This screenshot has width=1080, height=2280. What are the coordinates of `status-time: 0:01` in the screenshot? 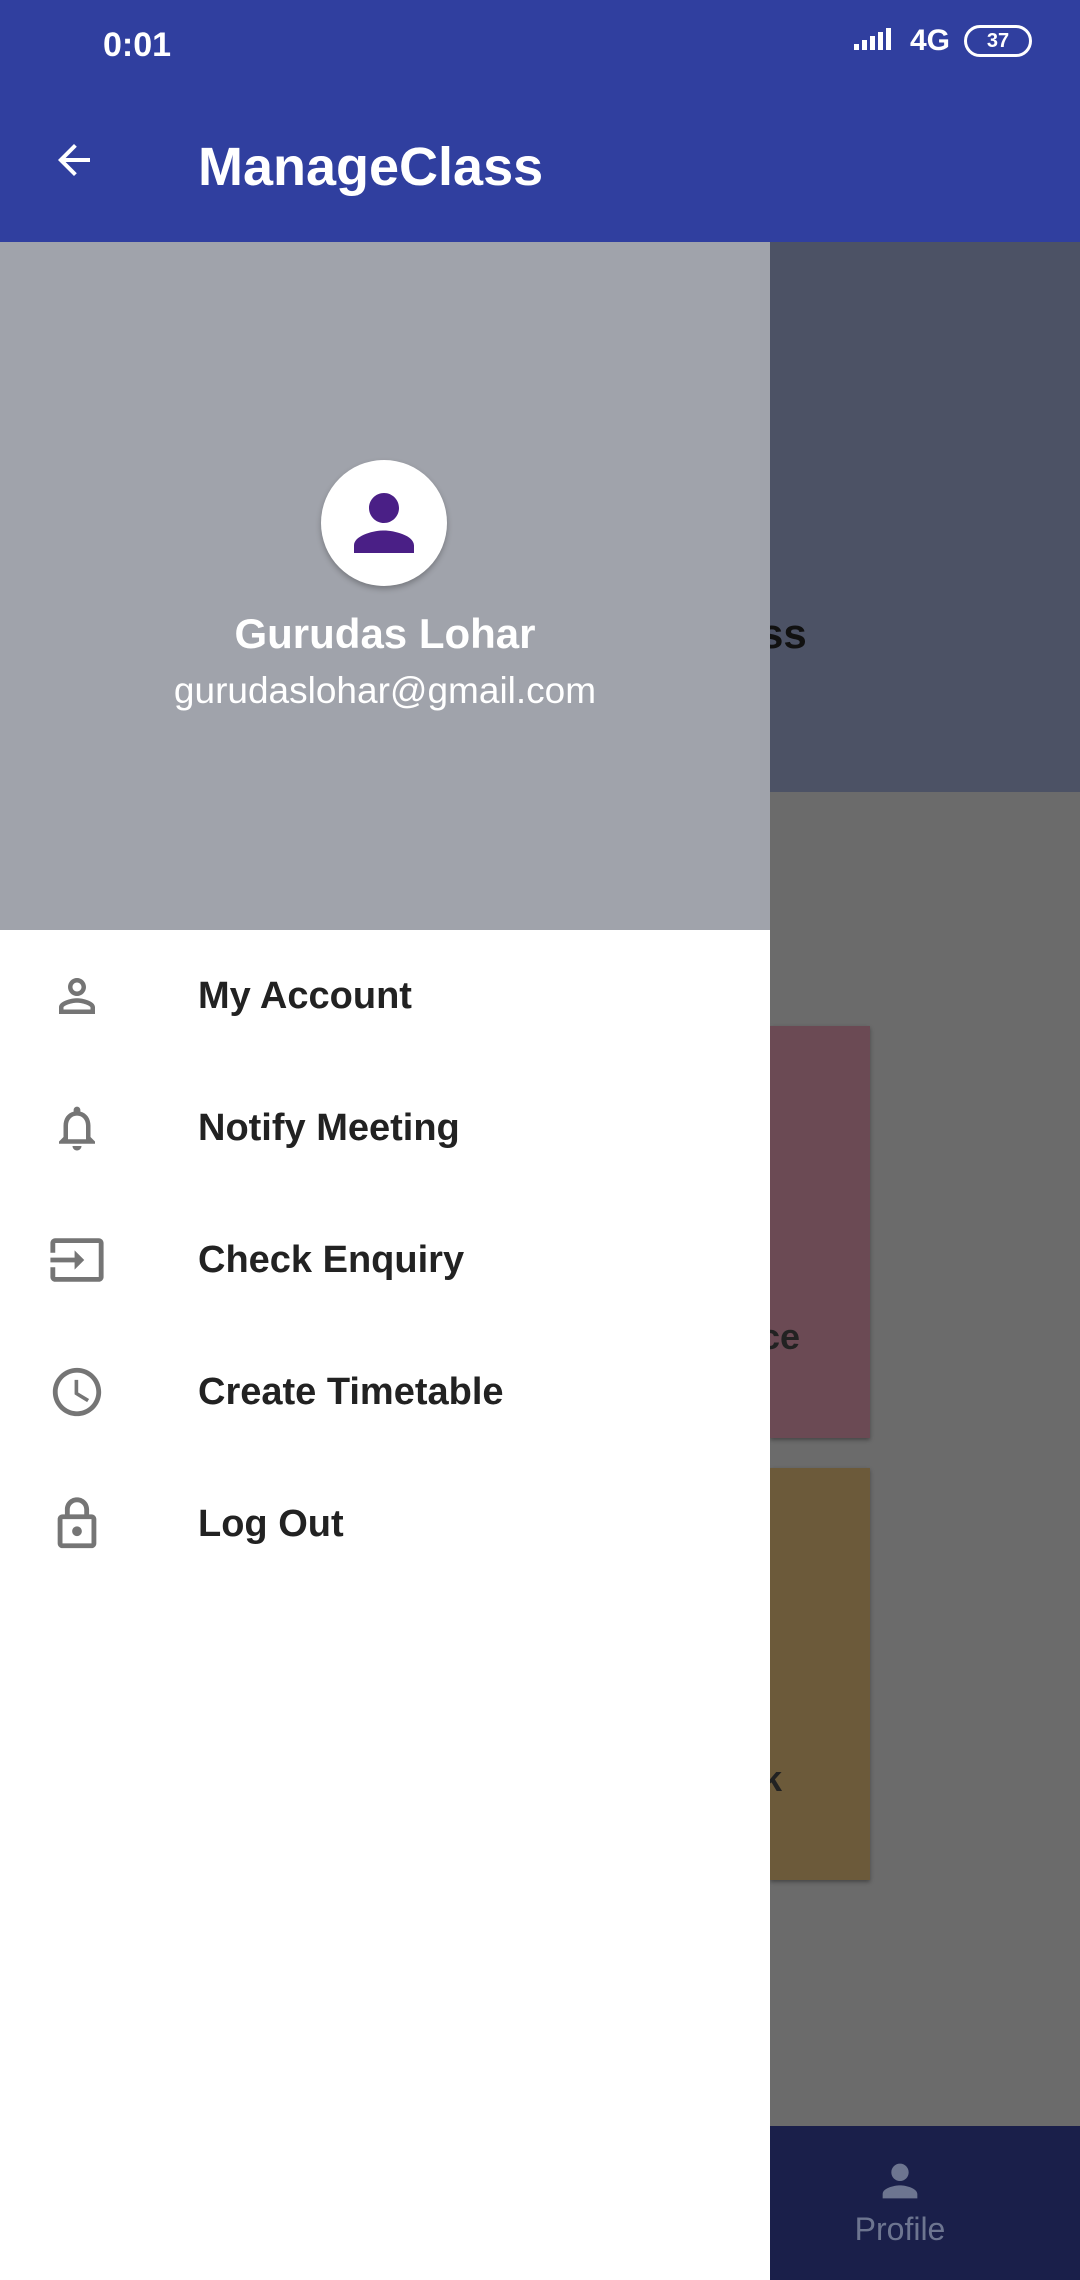 It's located at (137, 45).